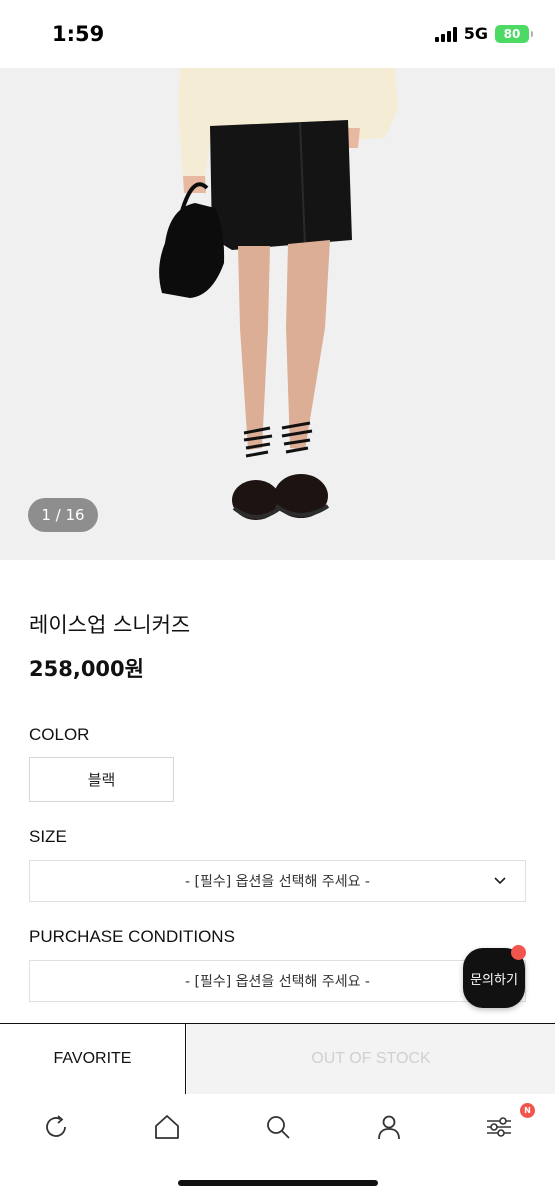 The image size is (555, 1200). I want to click on product-price: 258,000원, so click(86, 669).